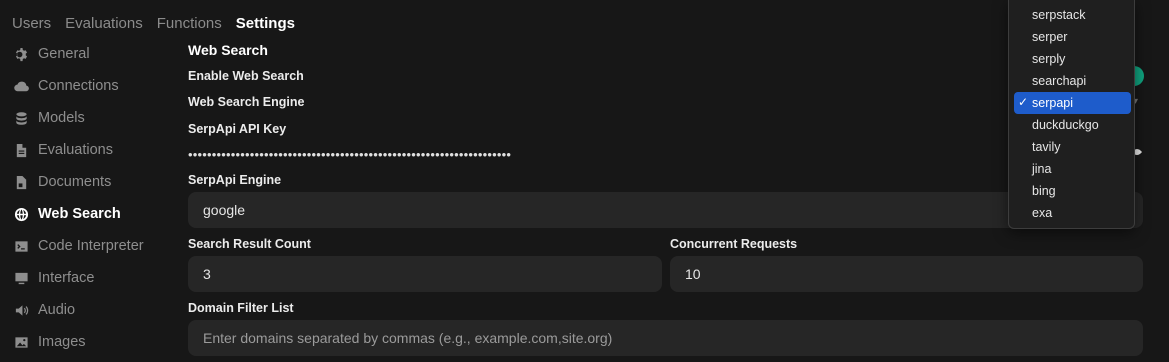 This screenshot has width=1169, height=362. I want to click on tab-users: Users, so click(31, 24).